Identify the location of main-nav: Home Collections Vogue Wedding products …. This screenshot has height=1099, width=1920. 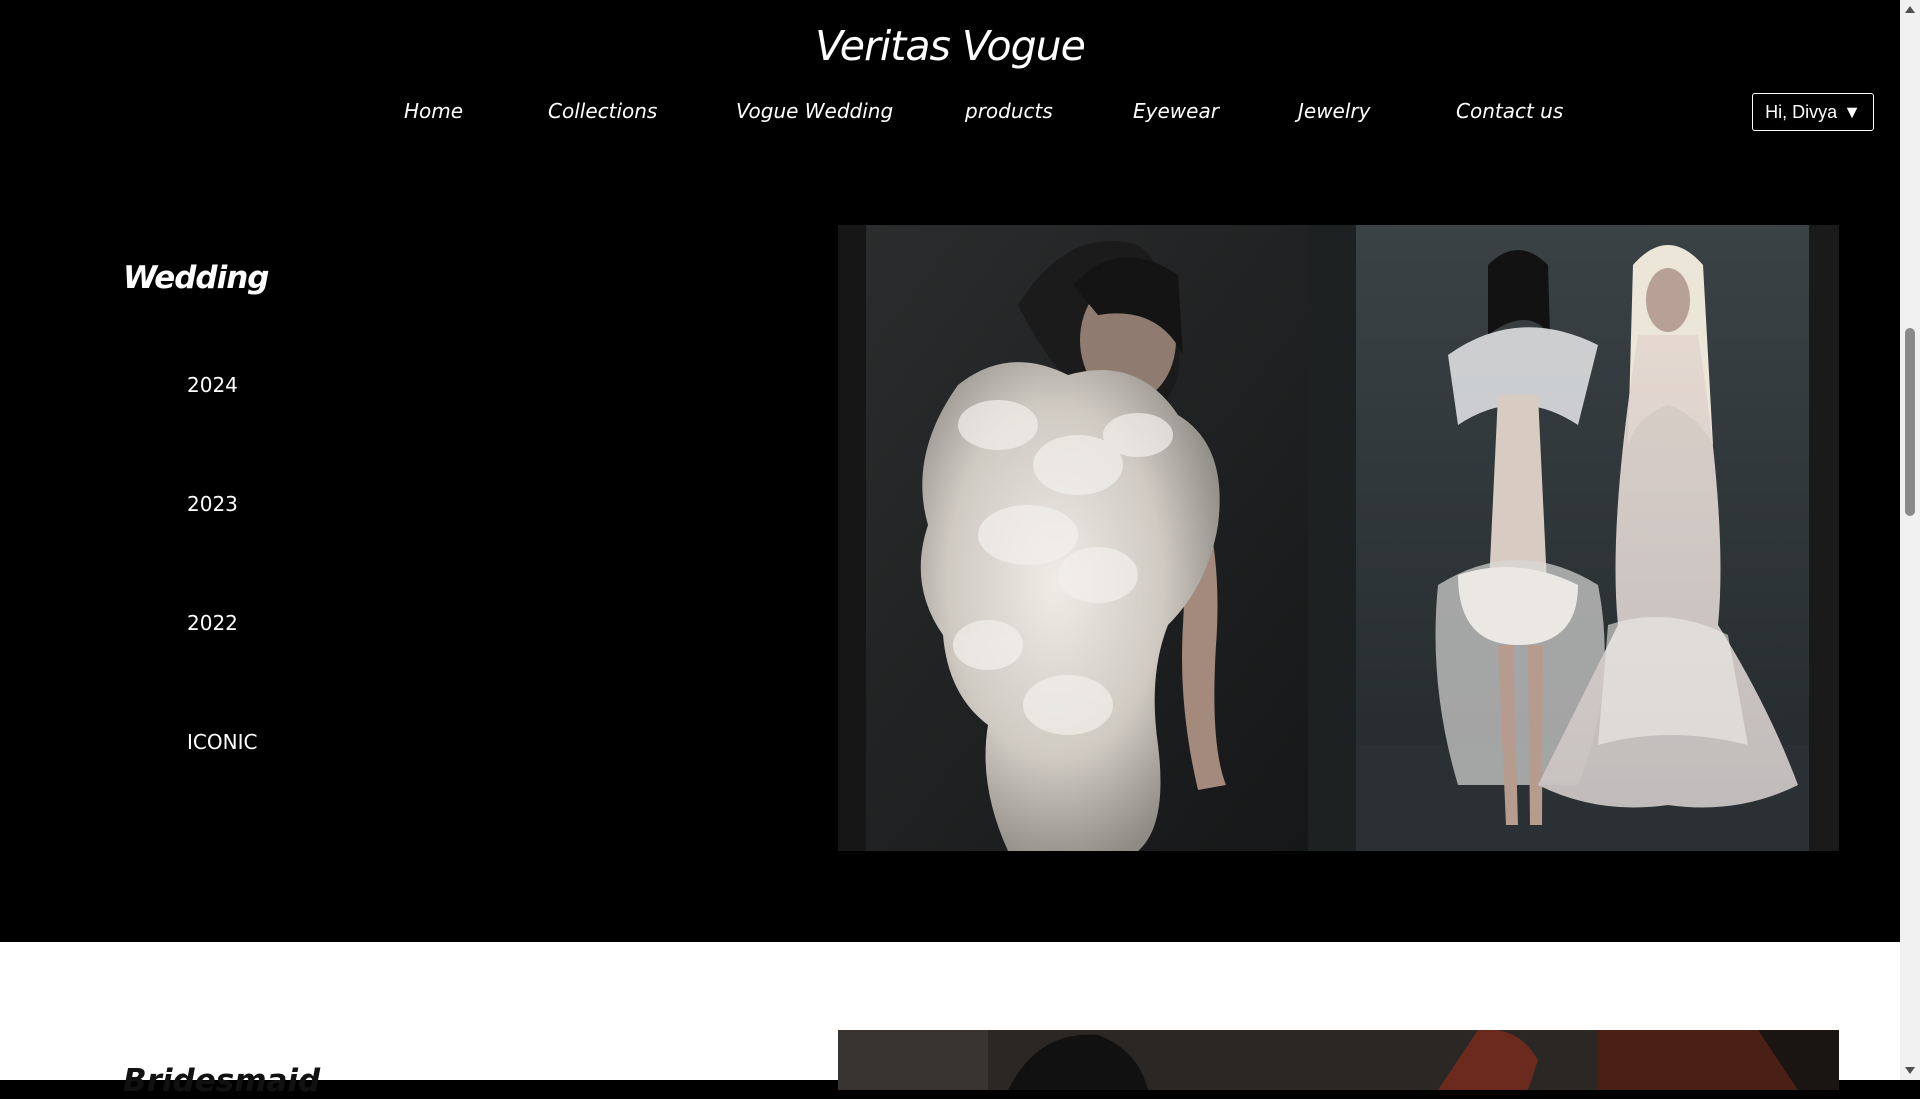
(950, 114).